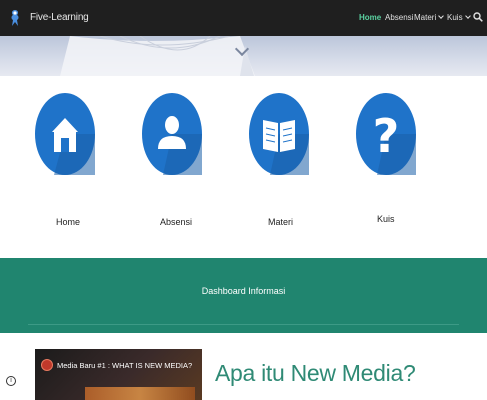  Describe the element at coordinates (140, 393) in the screenshot. I see `video-thumbnail-graphic` at that location.